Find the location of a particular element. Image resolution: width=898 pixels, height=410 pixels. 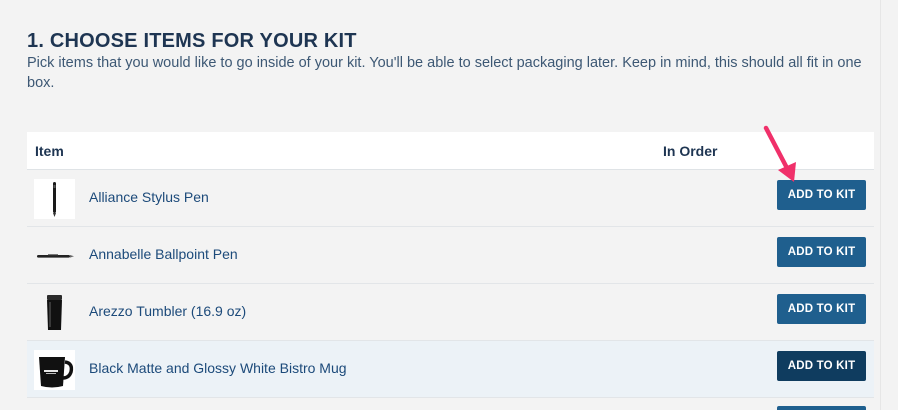

table-row: Annabelle Ballpoint Pen ADD TO KIT is located at coordinates (450, 255).